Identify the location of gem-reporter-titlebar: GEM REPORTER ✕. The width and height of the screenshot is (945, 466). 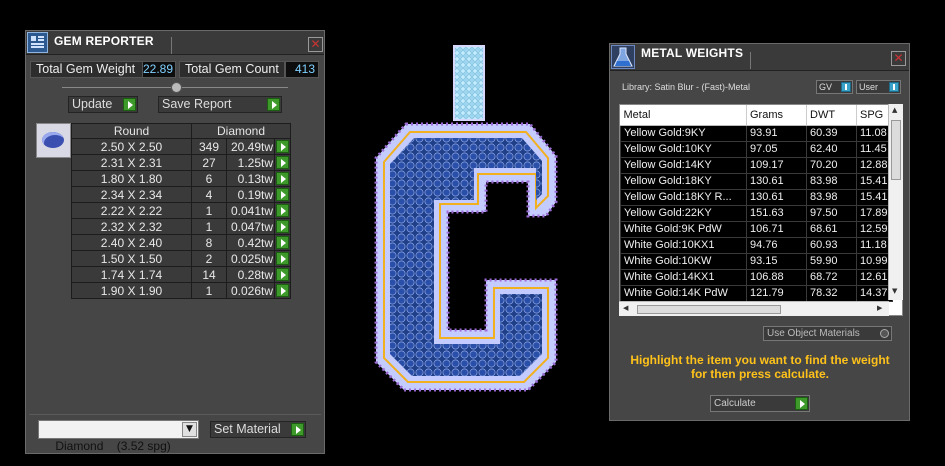
(175, 43).